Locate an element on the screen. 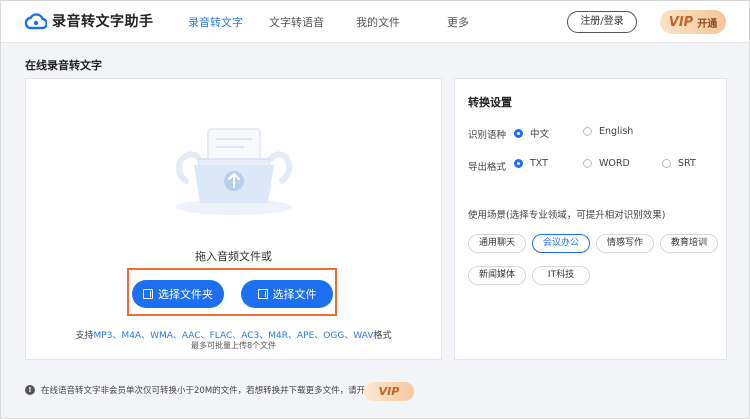 This screenshot has width=750, height=419. radio-label: English is located at coordinates (616, 131).